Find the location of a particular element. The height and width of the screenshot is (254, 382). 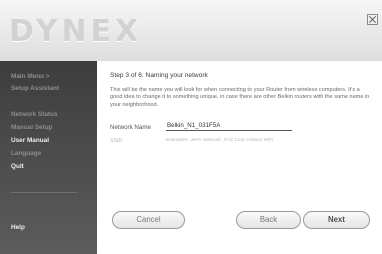

close-icon is located at coordinates (372, 19).